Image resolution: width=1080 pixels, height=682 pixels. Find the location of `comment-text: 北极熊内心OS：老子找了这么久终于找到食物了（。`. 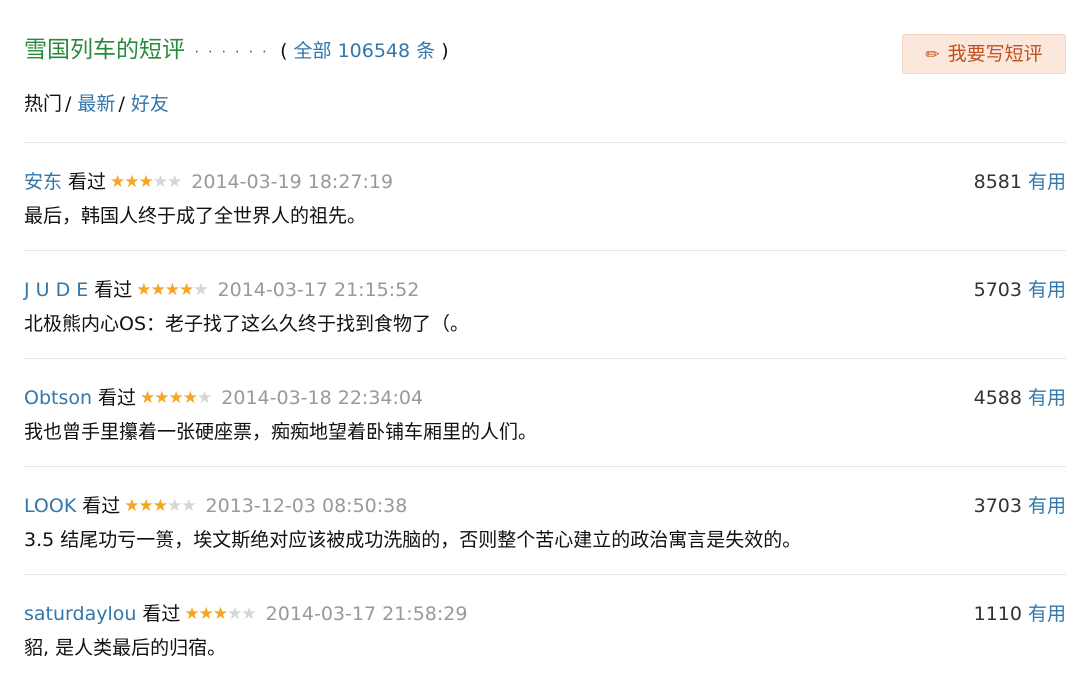

comment-text: 北极熊内心OS：老子找了这么久终于找到食物了（。 is located at coordinates (247, 324).